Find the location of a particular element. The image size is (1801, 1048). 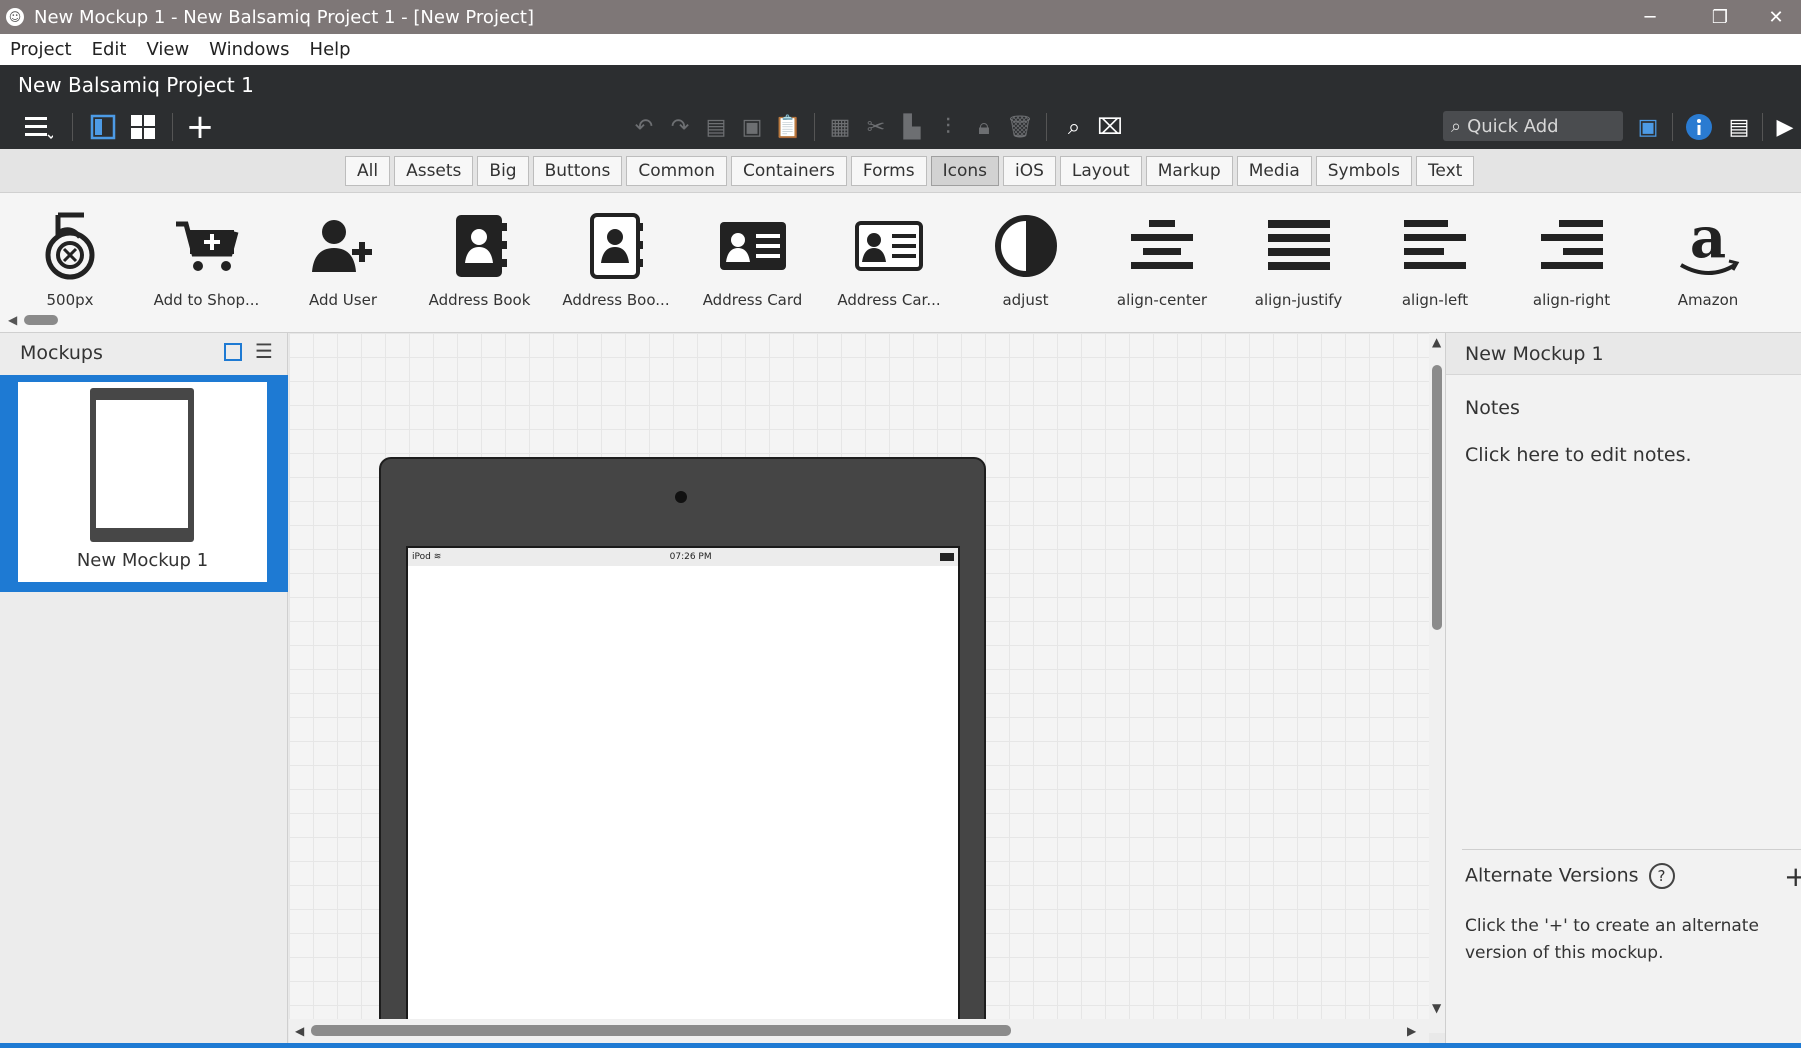

grid-view-icon is located at coordinates (143, 127).